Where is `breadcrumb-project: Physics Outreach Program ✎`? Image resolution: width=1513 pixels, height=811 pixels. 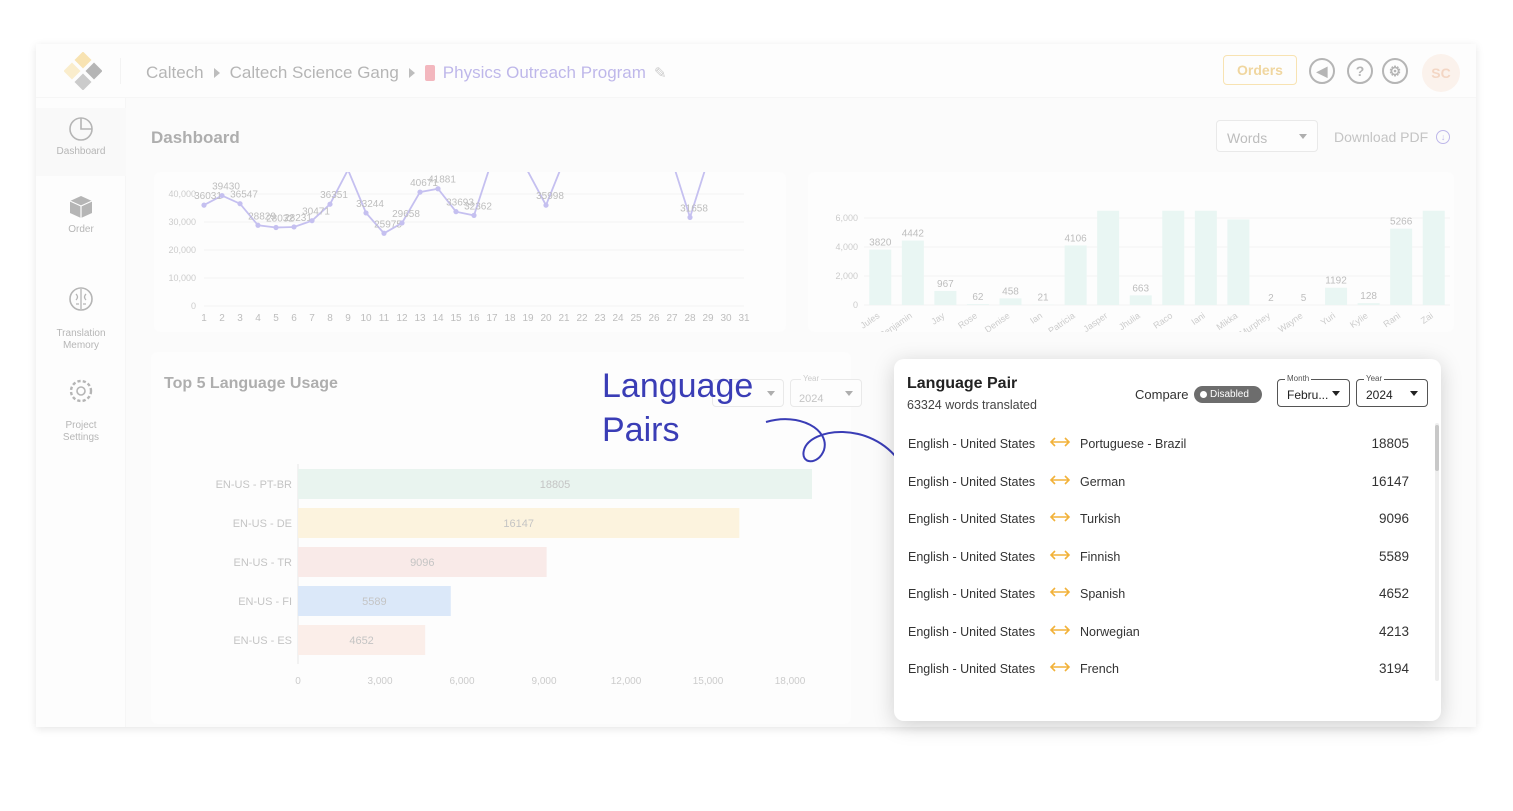
breadcrumb-project: Physics Outreach Program ✎ is located at coordinates (545, 73).